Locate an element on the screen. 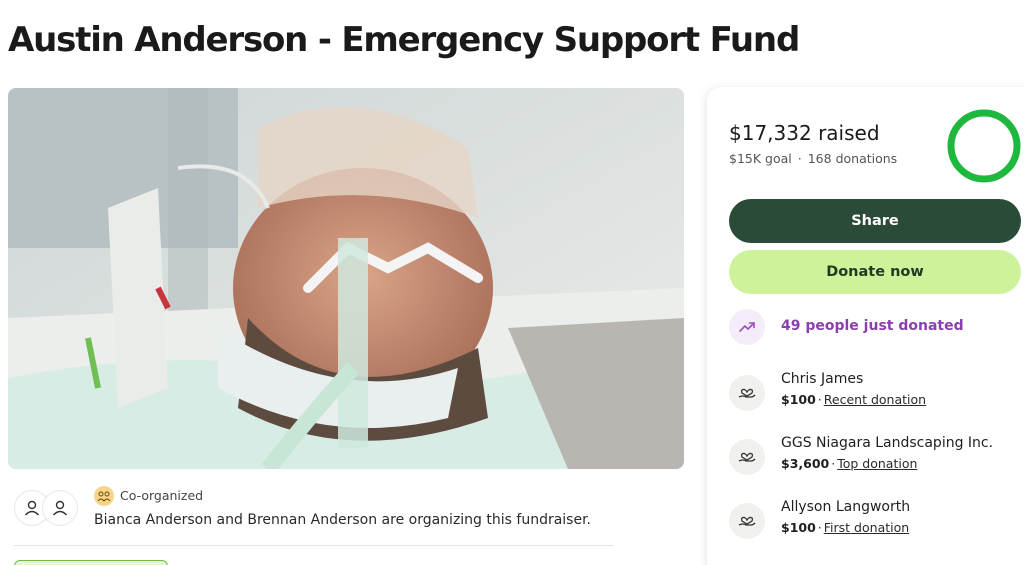  donation-count: 168 donations is located at coordinates (852, 158).